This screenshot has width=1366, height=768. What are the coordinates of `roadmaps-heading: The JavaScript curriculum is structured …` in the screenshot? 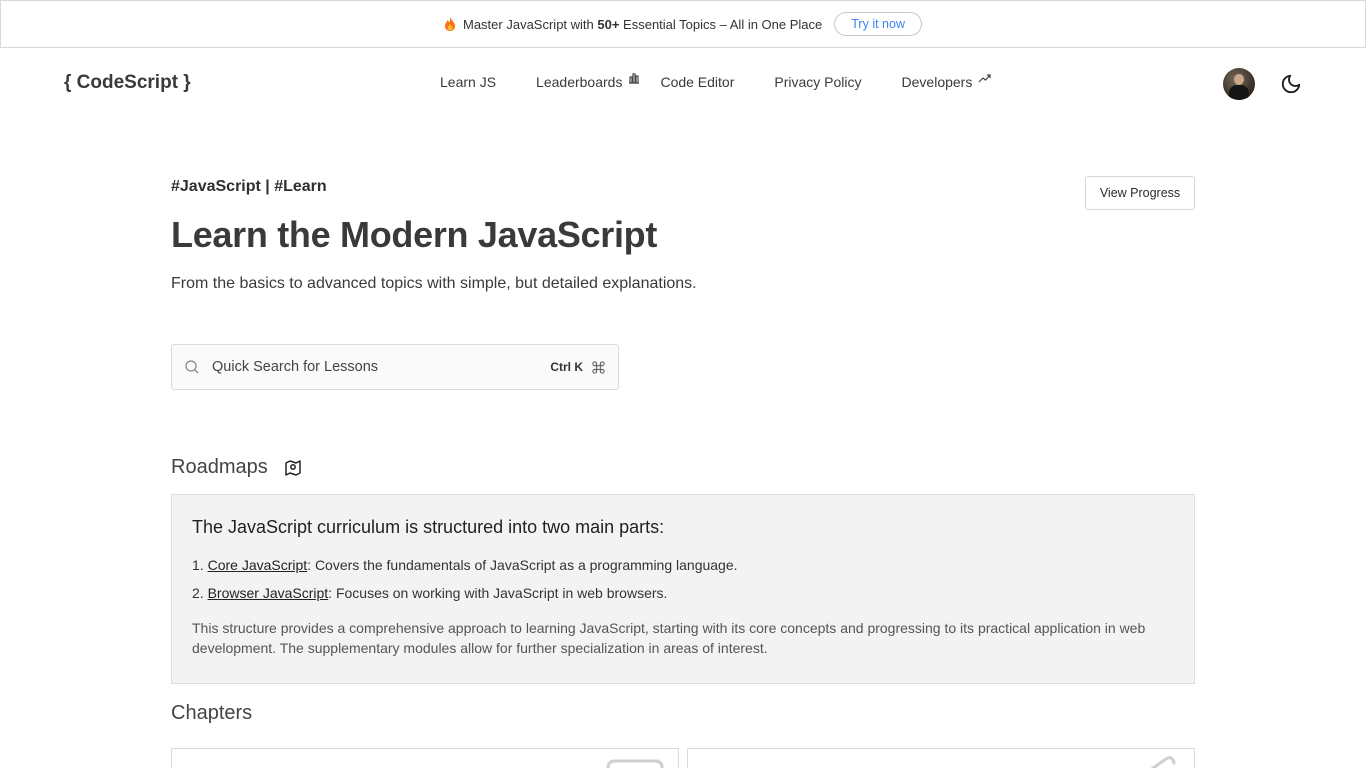 It's located at (428, 527).